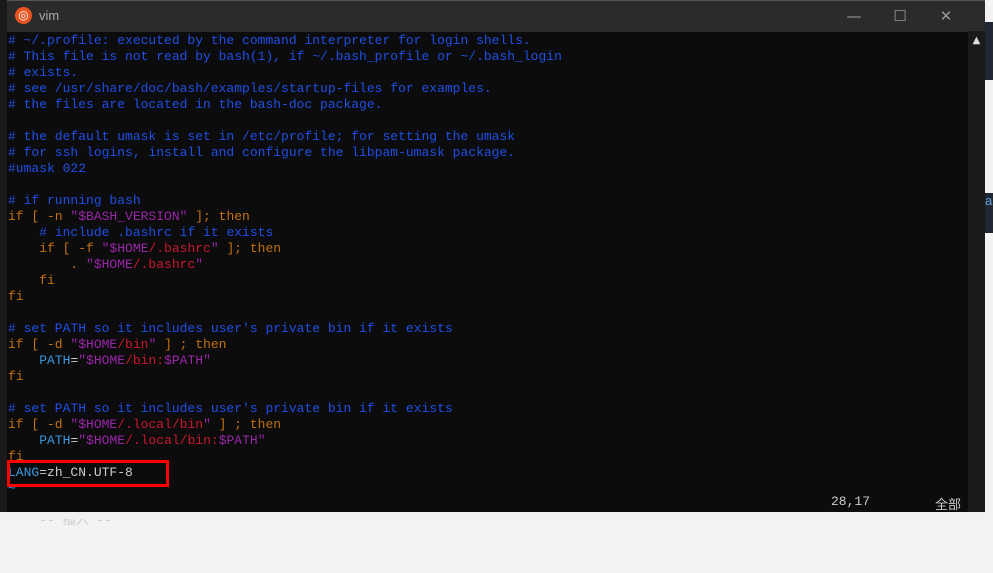 This screenshot has width=993, height=573. I want to click on code-line: # if running bash, so click(488, 201).